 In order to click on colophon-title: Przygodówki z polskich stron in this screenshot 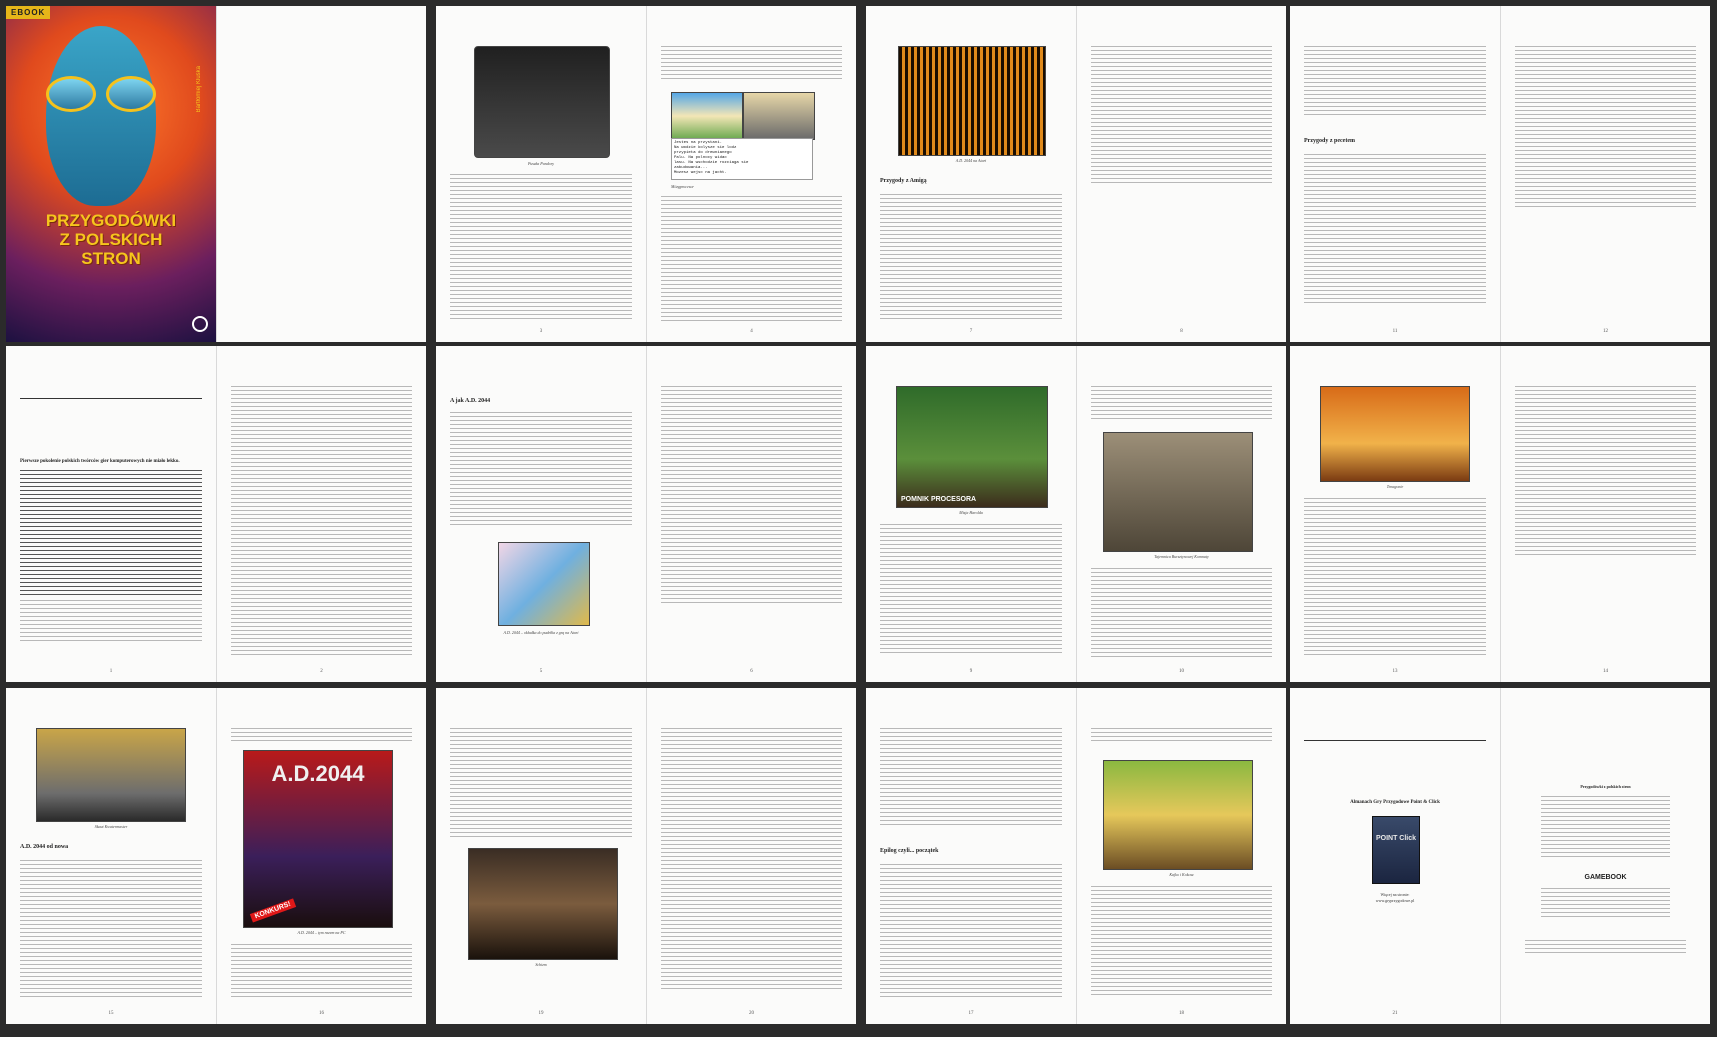, I will do `click(1605, 786)`.